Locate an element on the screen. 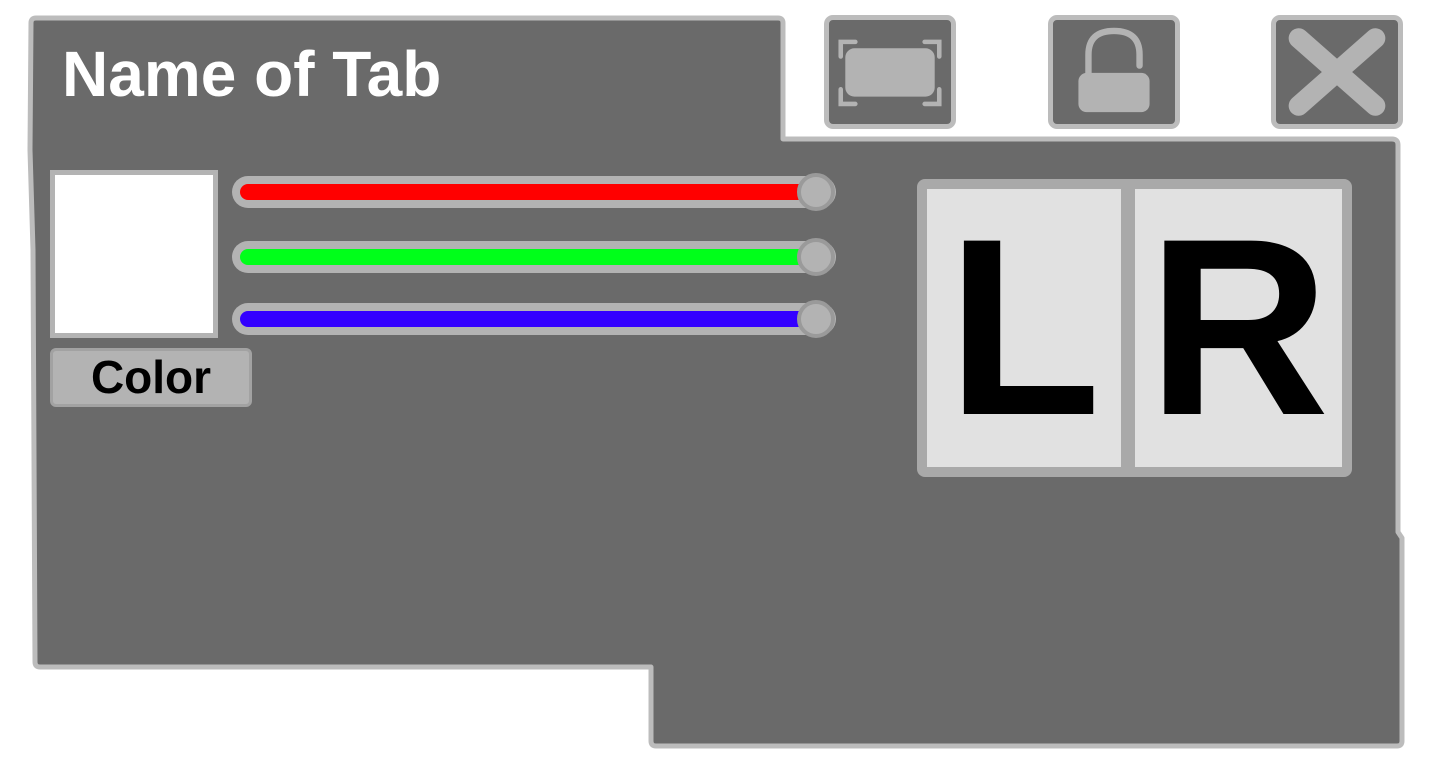  lock-button is located at coordinates (1114, 72).